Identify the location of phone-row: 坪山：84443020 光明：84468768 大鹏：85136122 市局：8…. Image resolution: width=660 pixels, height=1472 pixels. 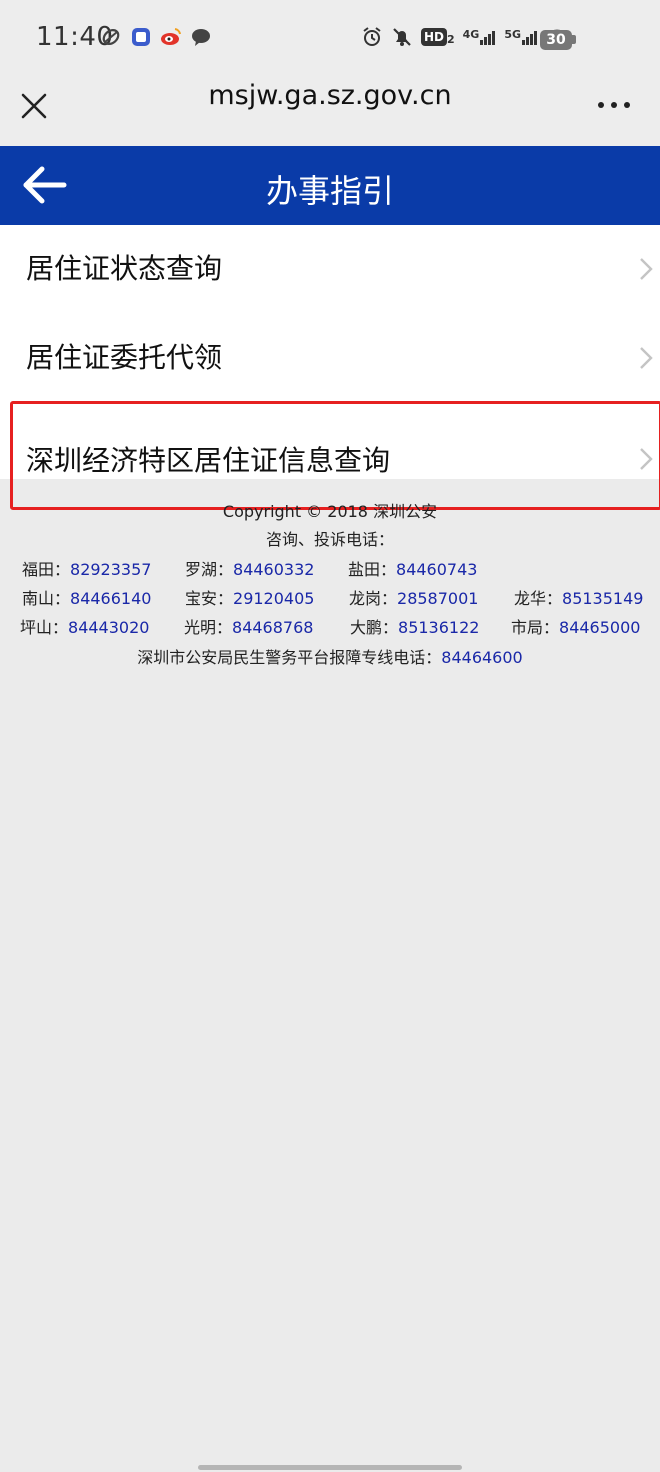
(330, 626).